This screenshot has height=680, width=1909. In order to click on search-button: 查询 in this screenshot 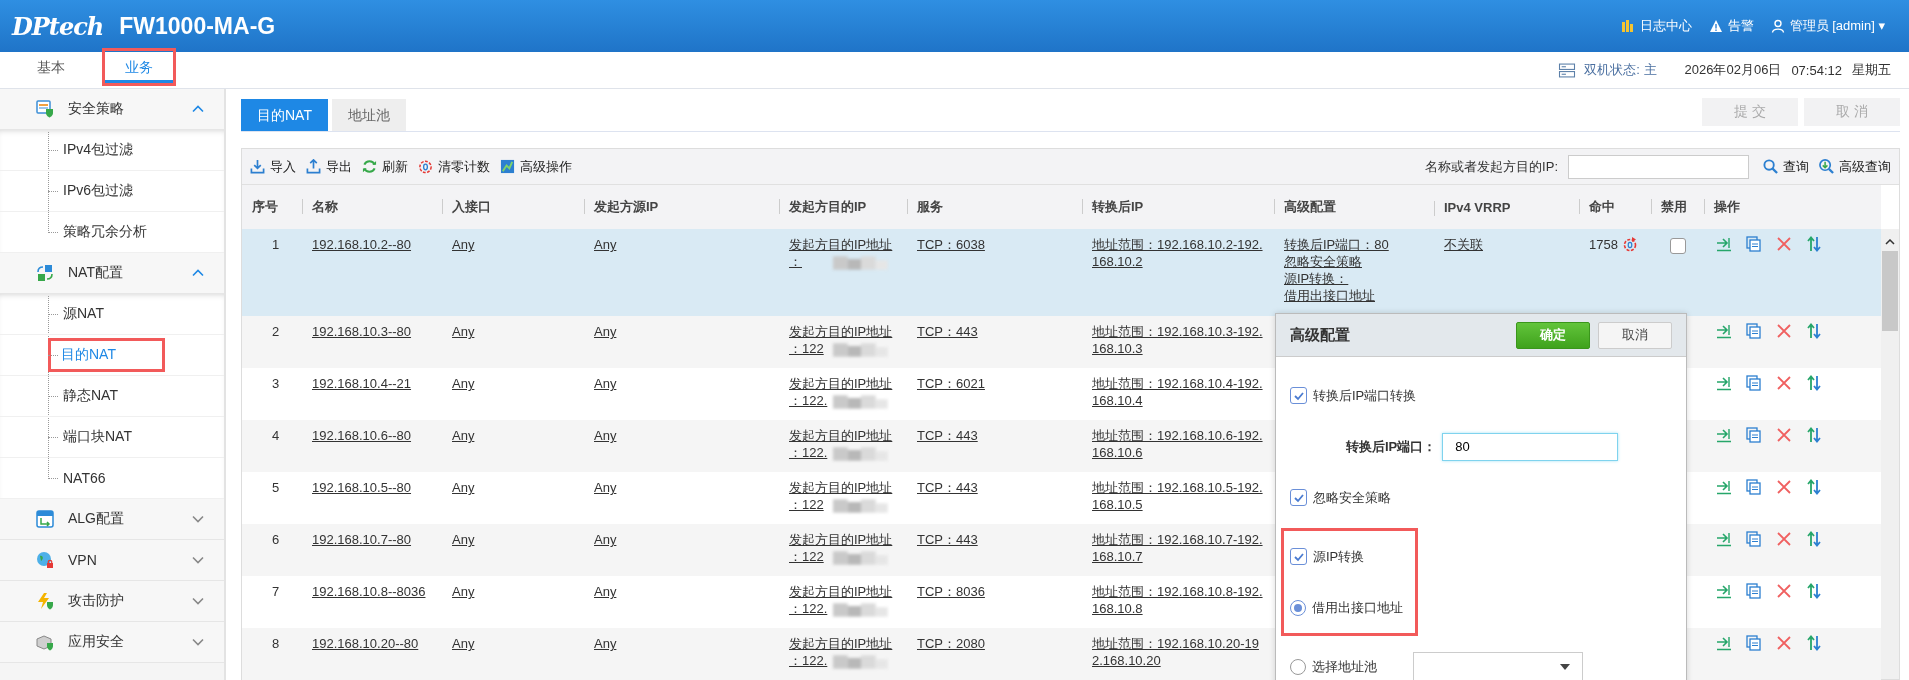, I will do `click(1786, 166)`.